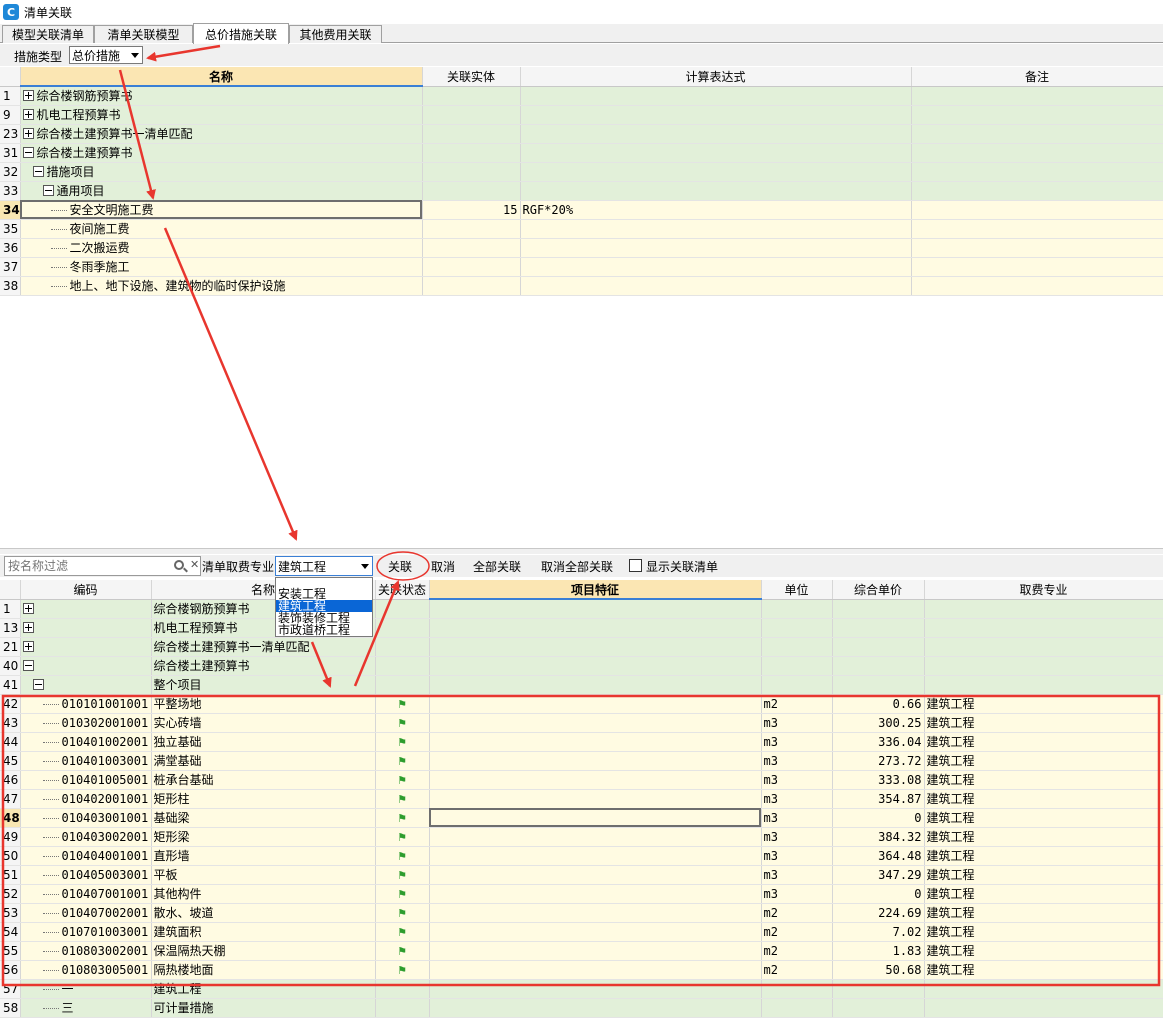 Image resolution: width=1163 pixels, height=1020 pixels. I want to click on name-cell: 安全文明施工费, so click(221, 210).